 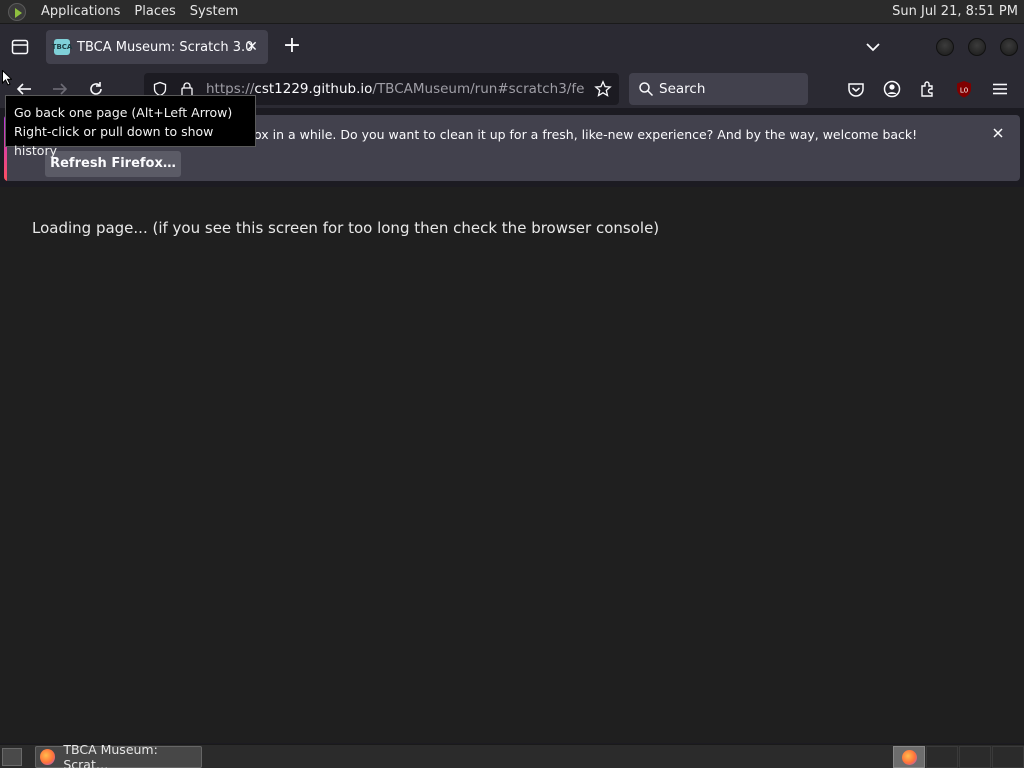 I want to click on app-menu-button, so click(x=1000, y=89).